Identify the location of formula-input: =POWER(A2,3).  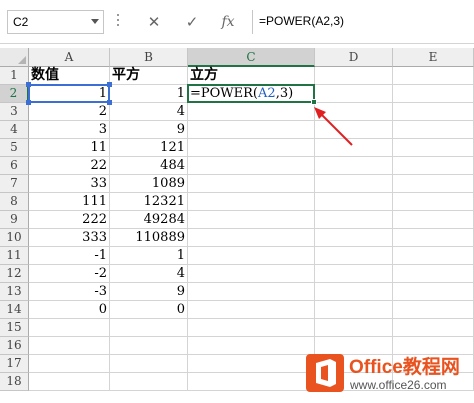
(363, 22).